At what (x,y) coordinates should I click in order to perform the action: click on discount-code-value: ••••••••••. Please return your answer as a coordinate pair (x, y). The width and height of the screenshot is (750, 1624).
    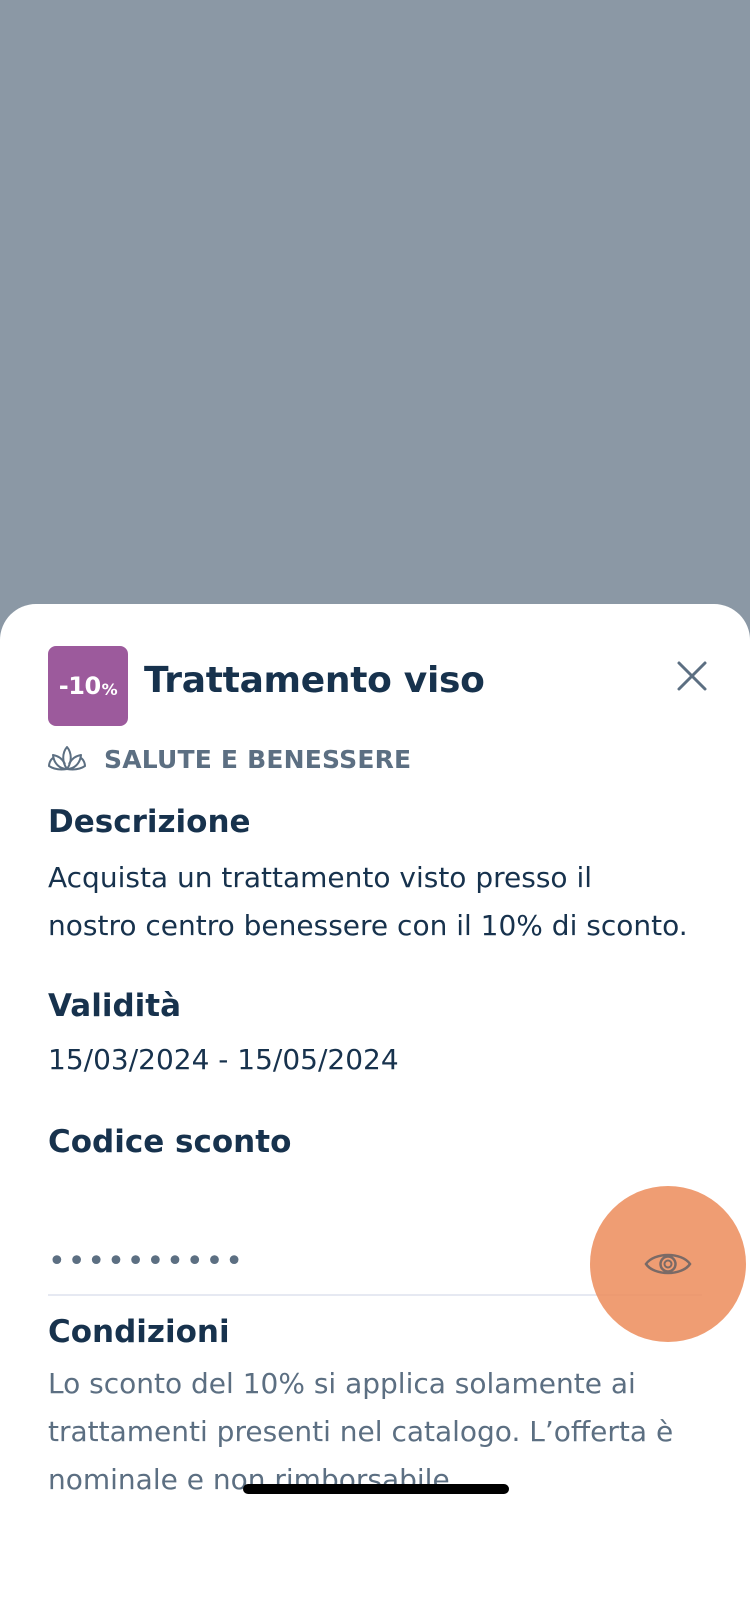
    Looking at the image, I should click on (146, 1261).